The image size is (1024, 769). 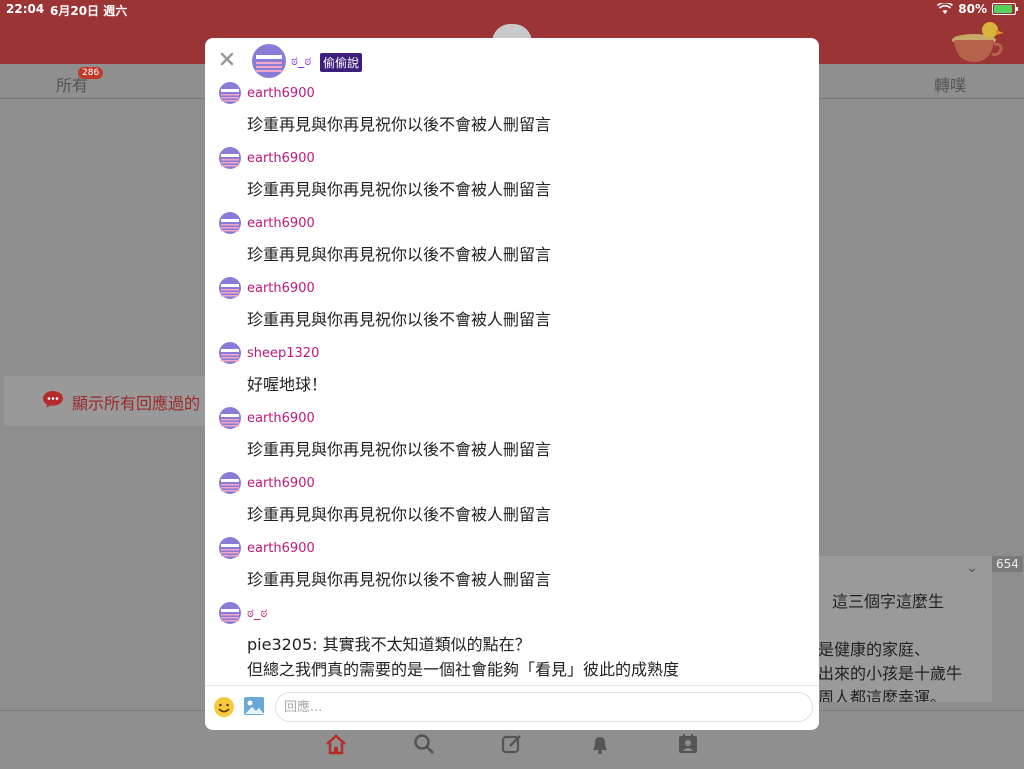 I want to click on reply-filter-card: 顯示所有回應過的, so click(x=109, y=401).